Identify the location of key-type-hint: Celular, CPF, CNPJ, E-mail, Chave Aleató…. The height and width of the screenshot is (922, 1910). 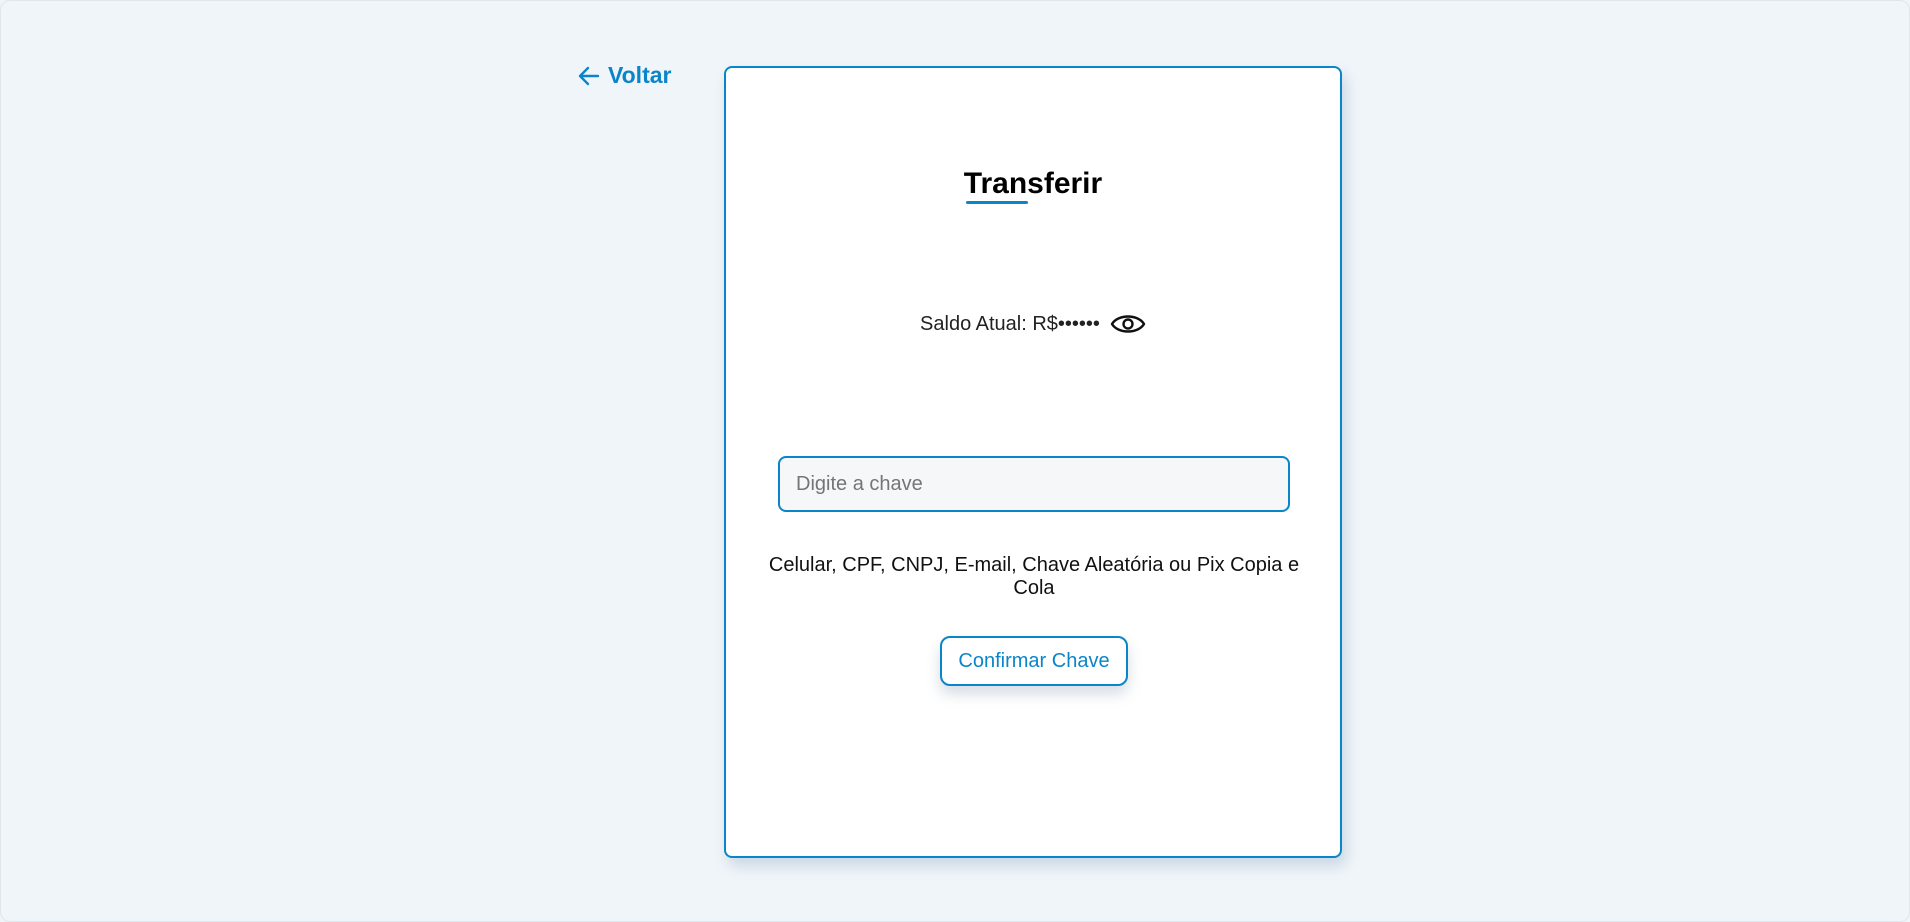
(1034, 576).